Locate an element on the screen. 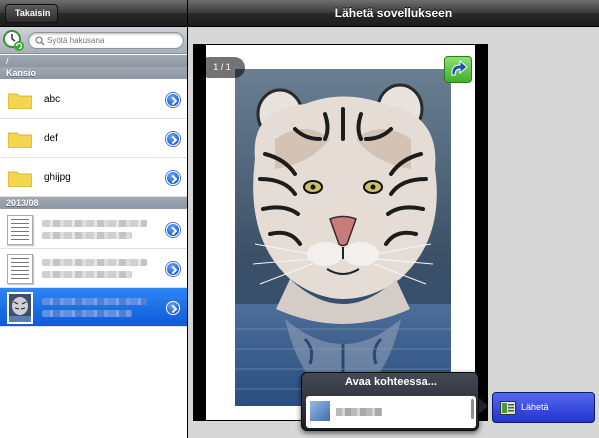 The height and width of the screenshot is (438, 599). right-navigation-bar: Lähetä sovellukseen is located at coordinates (393, 13).